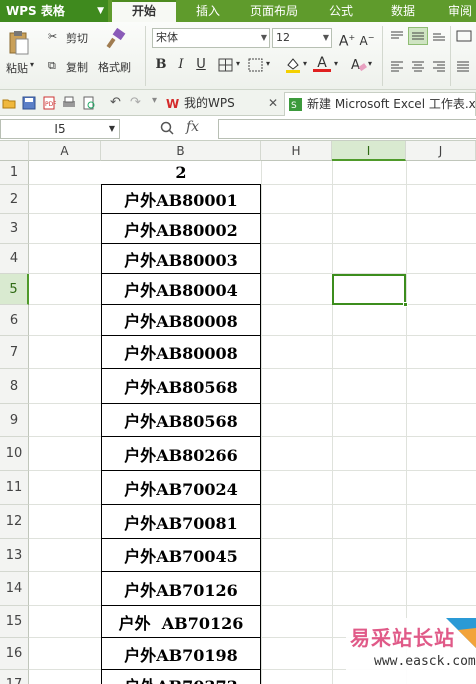 The width and height of the screenshot is (476, 684). Describe the element at coordinates (181, 622) in the screenshot. I see `cell-b: 户外 AB70126` at that location.